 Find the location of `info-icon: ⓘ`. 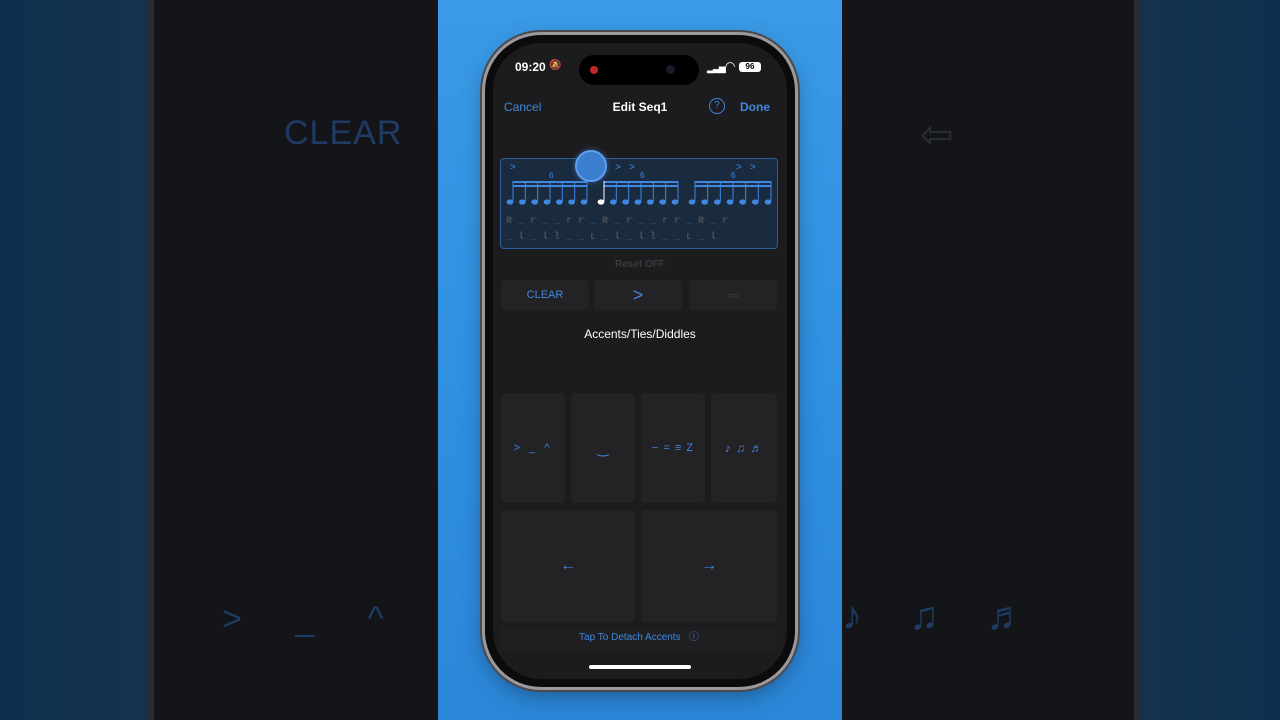

info-icon: ⓘ is located at coordinates (691, 637).